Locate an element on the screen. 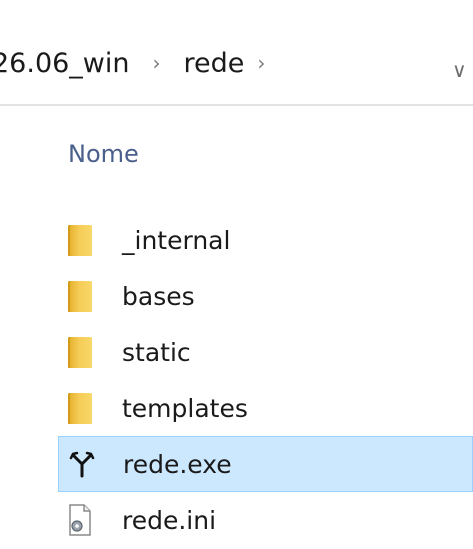 Image resolution: width=473 pixels, height=549 pixels. file-name: bases is located at coordinates (158, 296).